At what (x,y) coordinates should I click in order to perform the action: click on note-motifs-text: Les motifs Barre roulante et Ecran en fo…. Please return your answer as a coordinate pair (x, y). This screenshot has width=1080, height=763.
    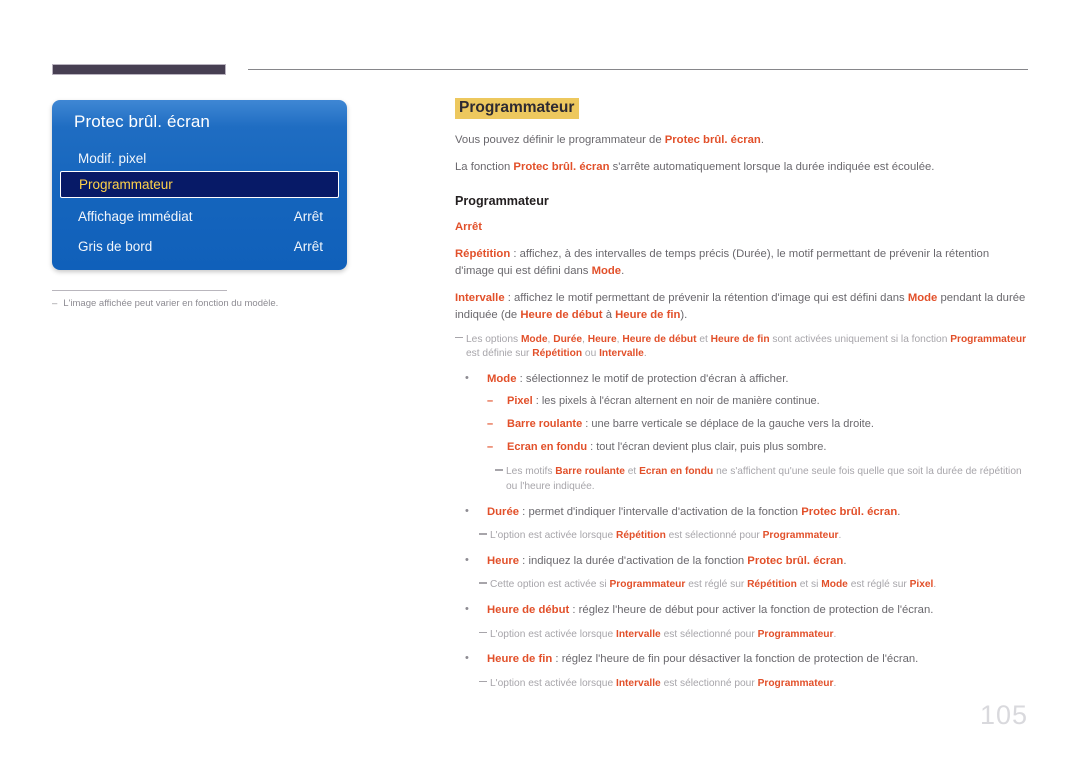
    Looking at the image, I should click on (767, 480).